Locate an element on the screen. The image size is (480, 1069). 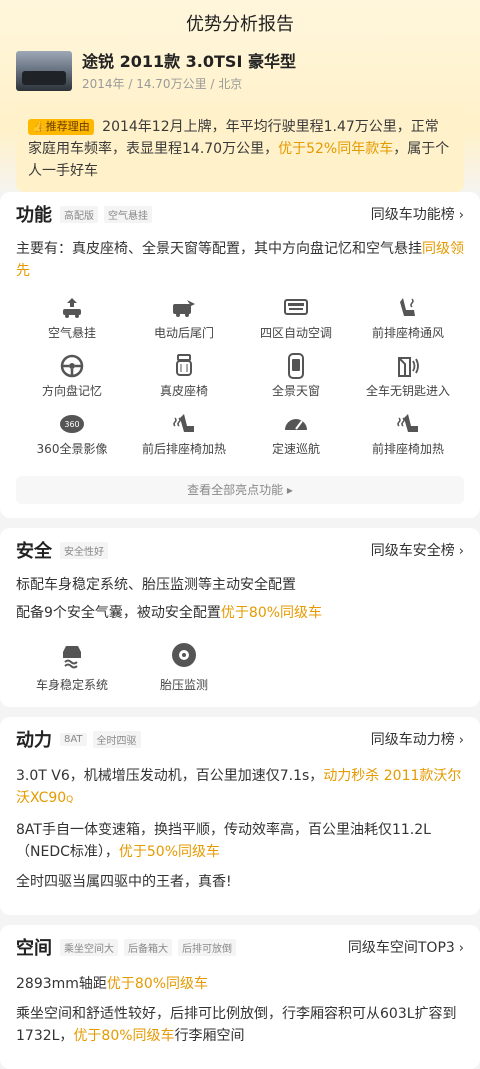
safety-grid: 车身稳定系统 胎压监测 is located at coordinates (240, 666).